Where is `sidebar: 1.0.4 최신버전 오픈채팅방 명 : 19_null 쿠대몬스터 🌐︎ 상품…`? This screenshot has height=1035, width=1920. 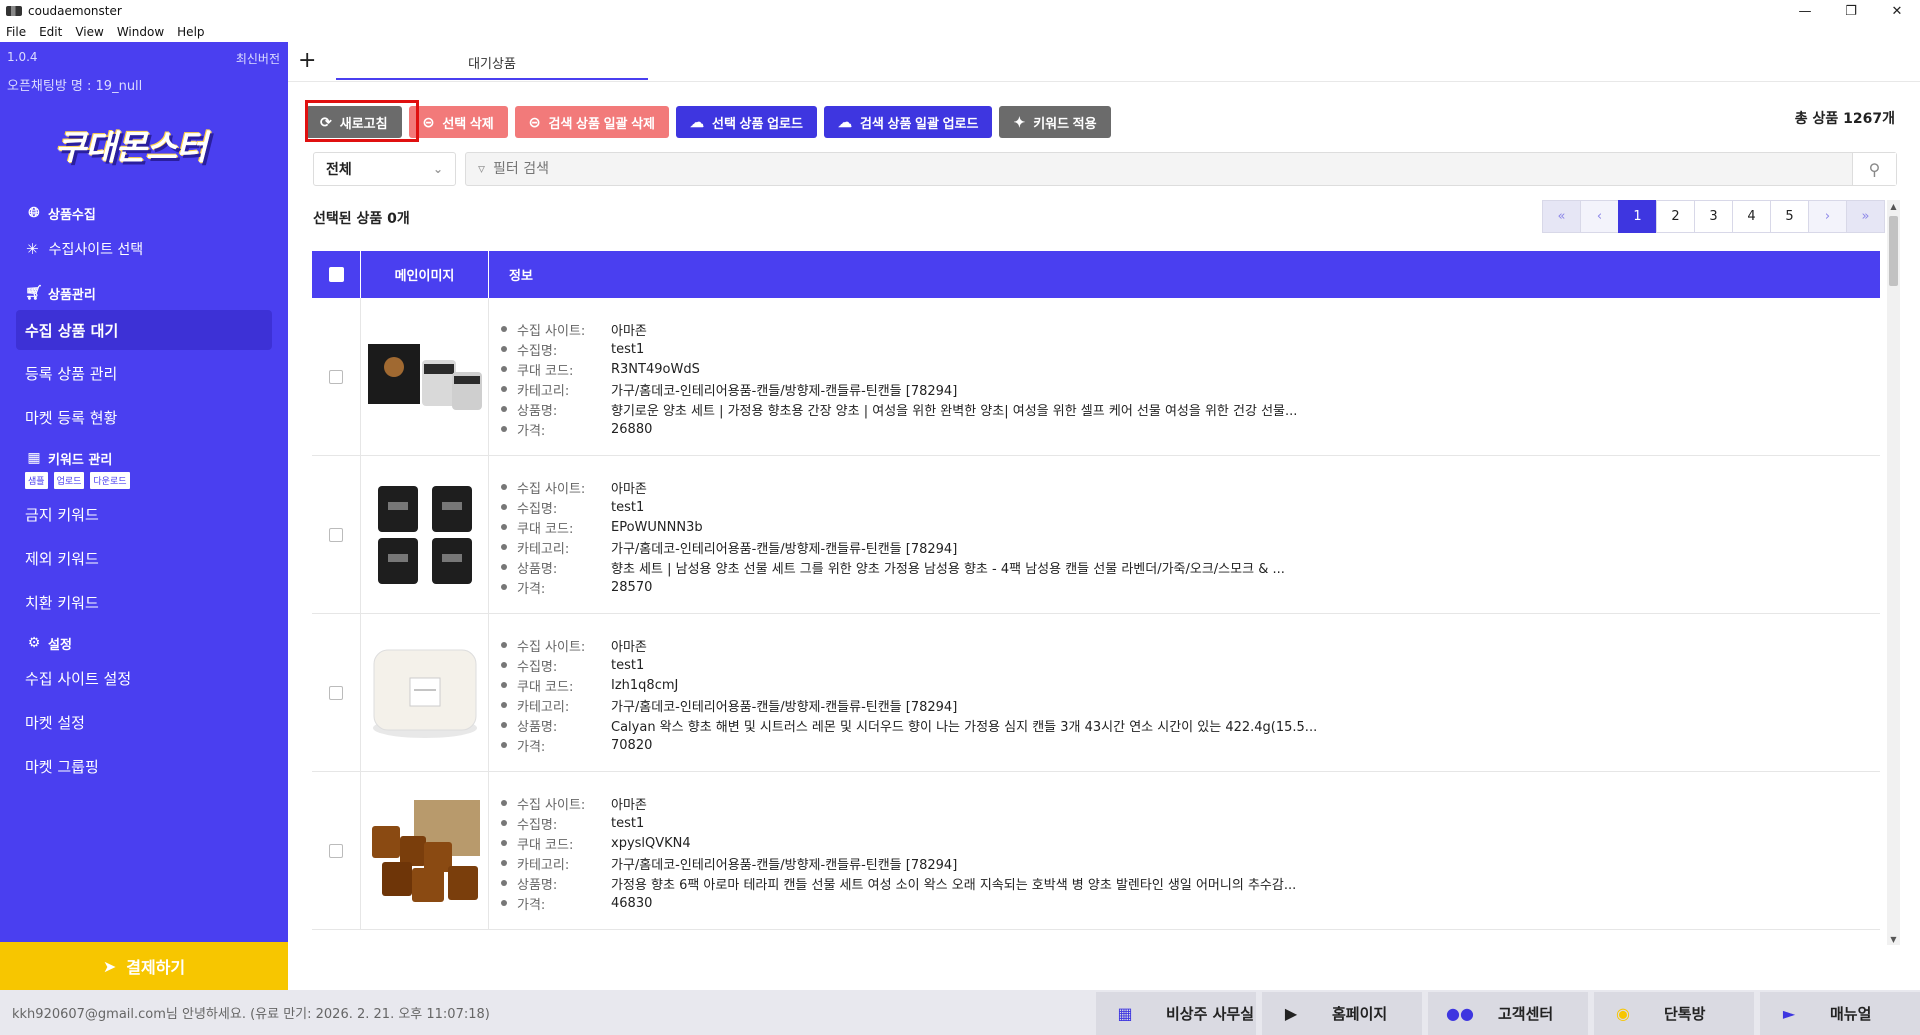
sidebar: 1.0.4 최신버전 오픈채팅방 명 : 19_null 쿠대몬스터 🌐︎ 상품… is located at coordinates (144, 516).